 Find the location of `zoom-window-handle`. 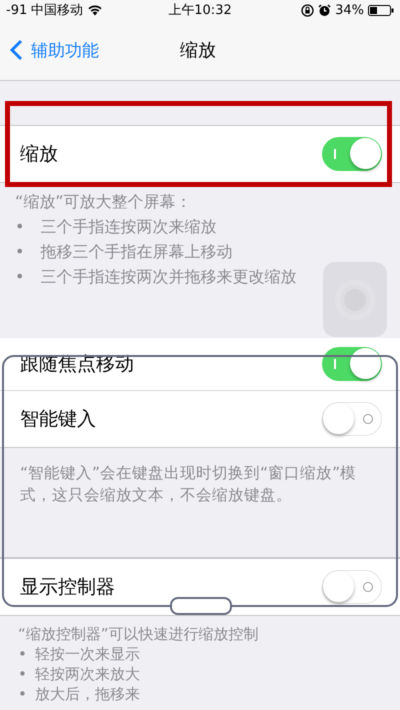

zoom-window-handle is located at coordinates (201, 606).